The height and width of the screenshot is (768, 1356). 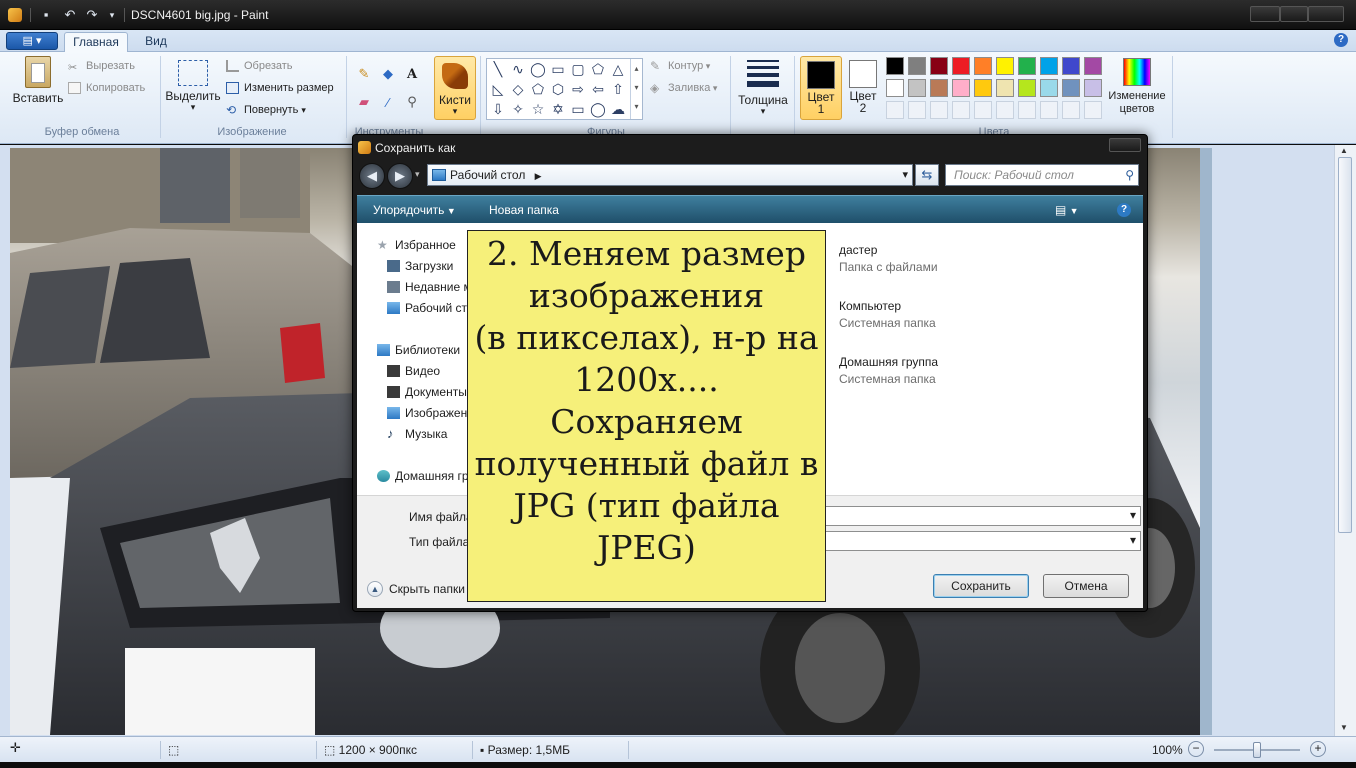 What do you see at coordinates (683, 88) in the screenshot?
I see `fill-button: ◈ Заливка ▾` at bounding box center [683, 88].